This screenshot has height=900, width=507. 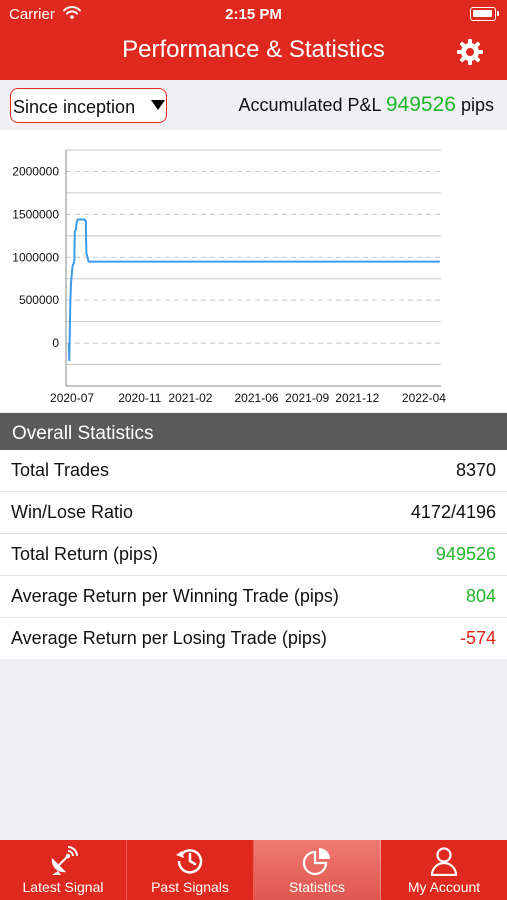 I want to click on y-tick-label: 500000, so click(x=39, y=300).